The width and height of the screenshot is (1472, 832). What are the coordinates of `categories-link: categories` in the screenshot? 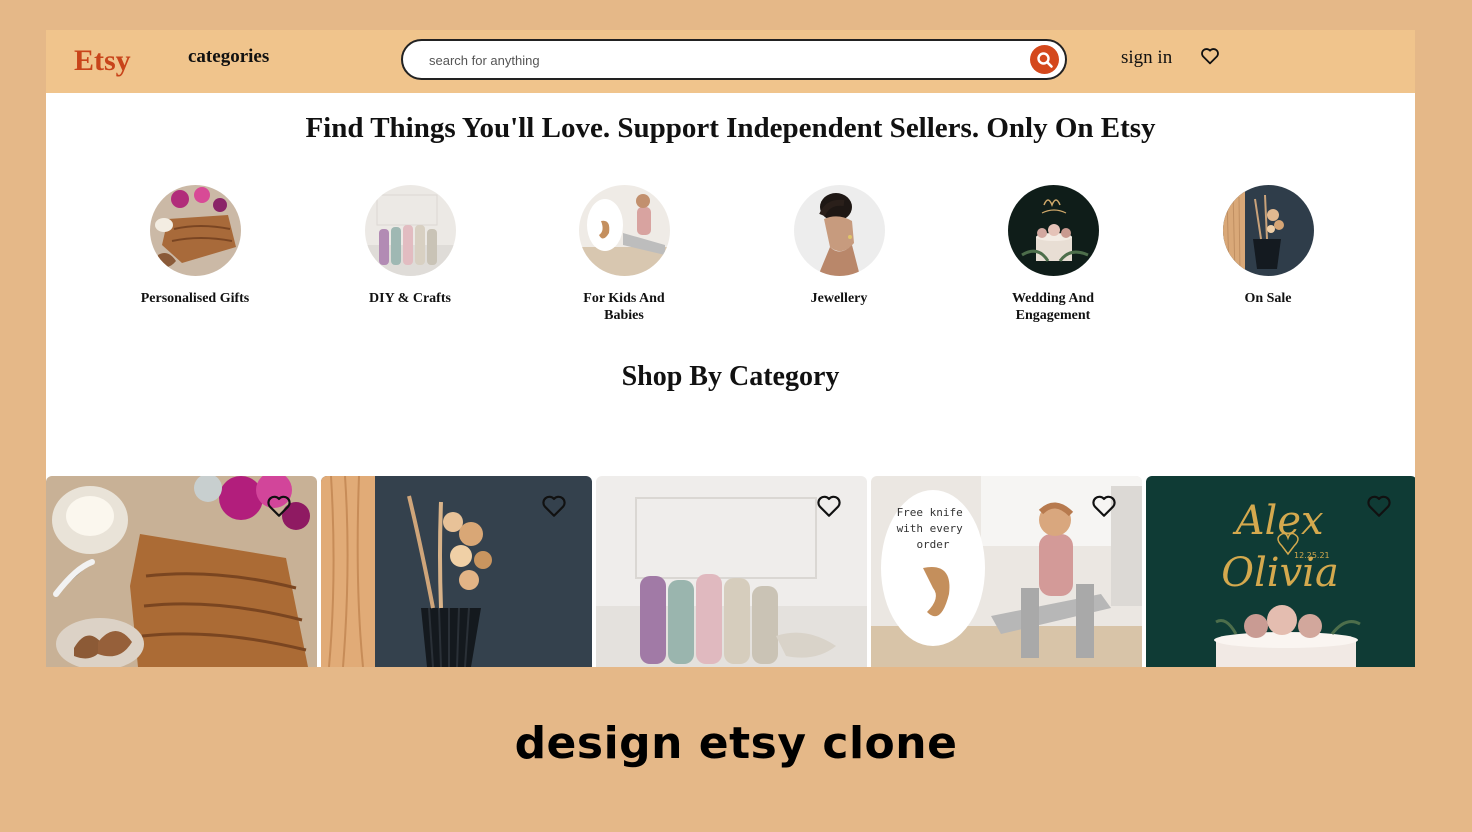 It's located at (228, 57).